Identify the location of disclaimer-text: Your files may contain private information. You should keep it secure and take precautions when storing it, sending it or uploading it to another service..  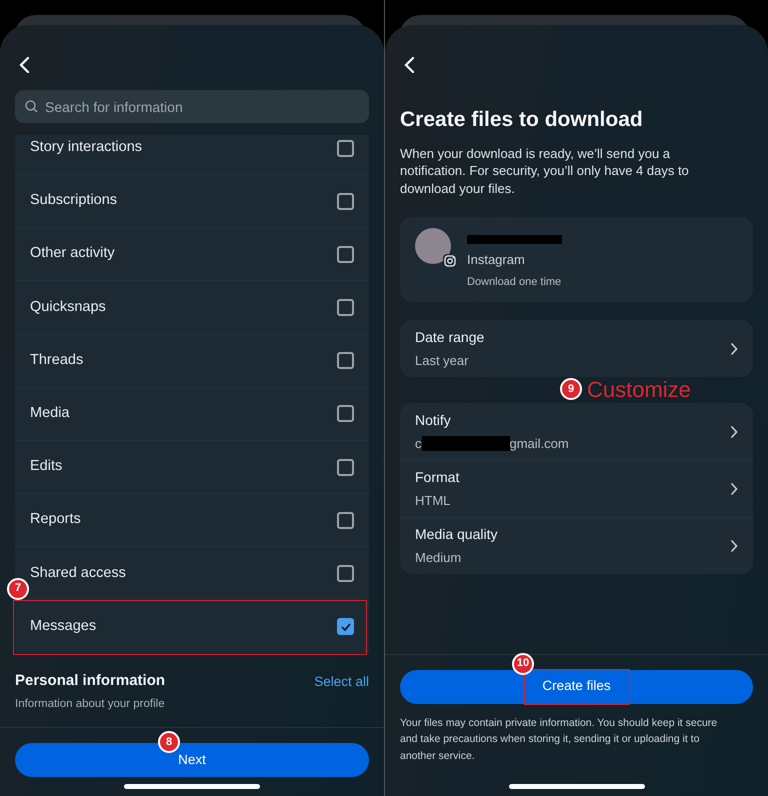
(559, 740).